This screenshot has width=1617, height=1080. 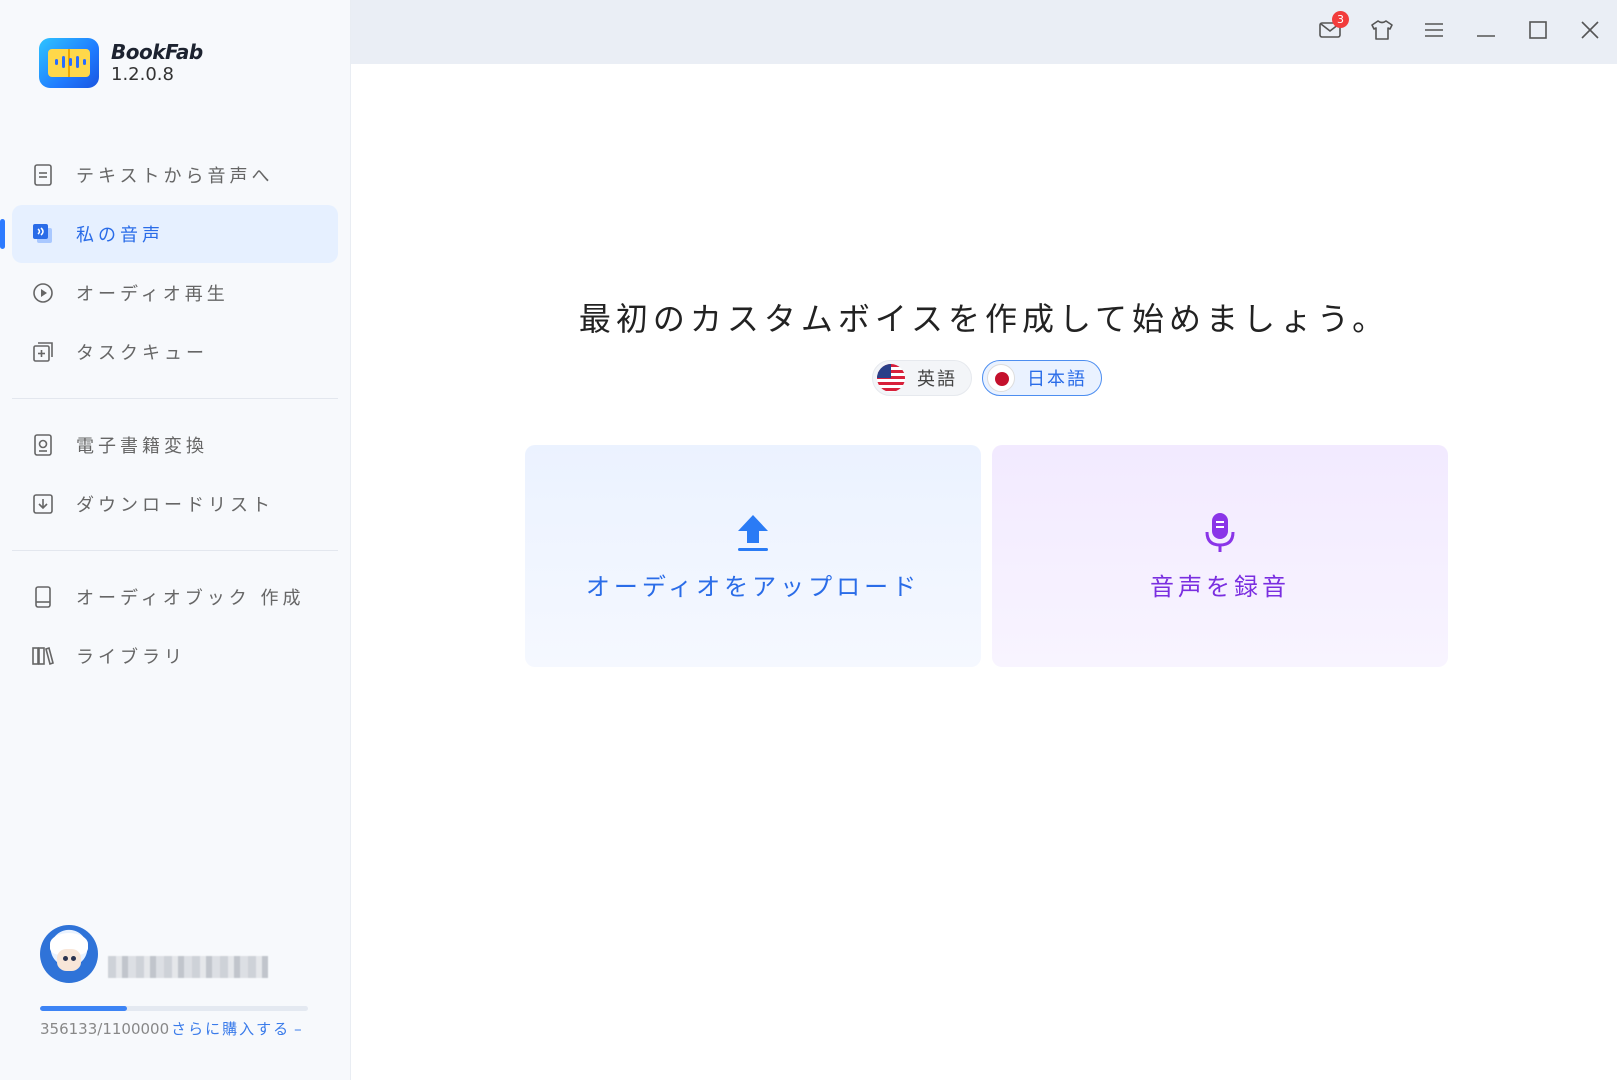 I want to click on menu-button, so click(x=1434, y=32).